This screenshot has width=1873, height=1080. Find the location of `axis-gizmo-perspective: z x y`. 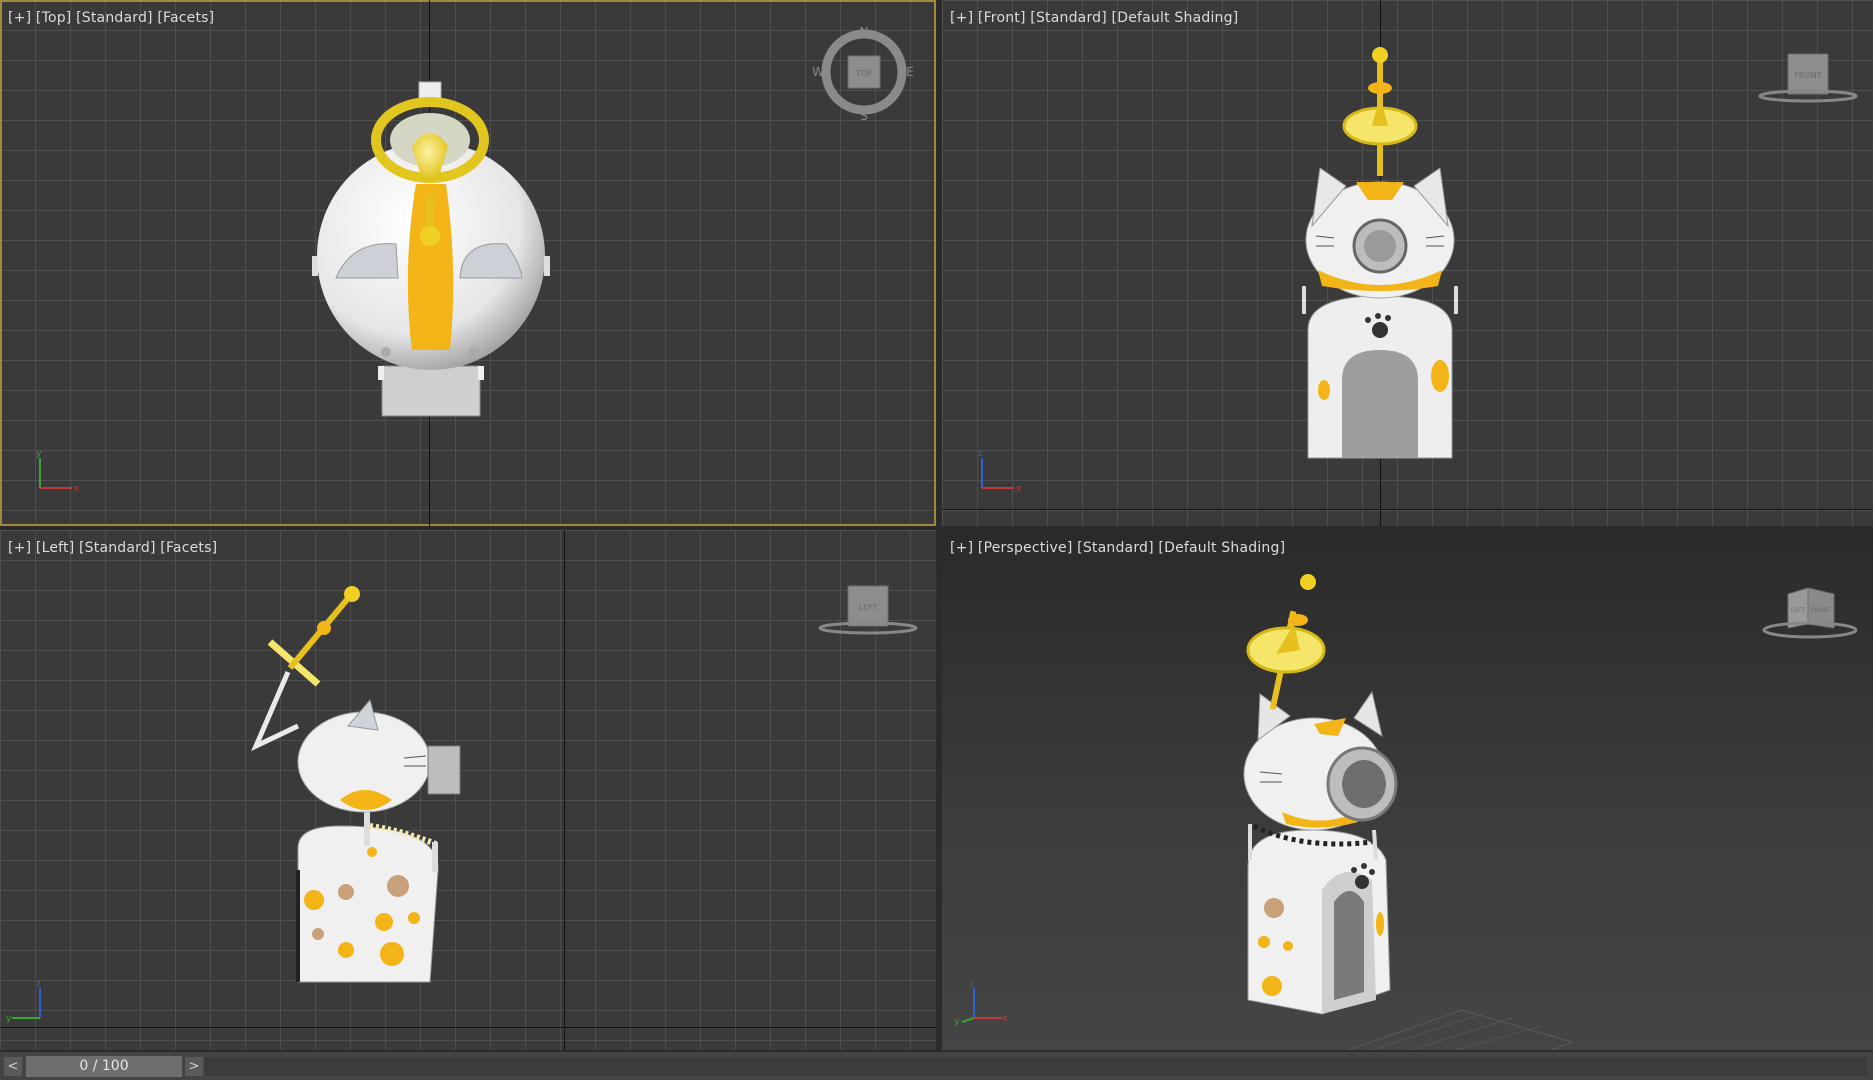

axis-gizmo-perspective: z x y is located at coordinates (981, 1002).